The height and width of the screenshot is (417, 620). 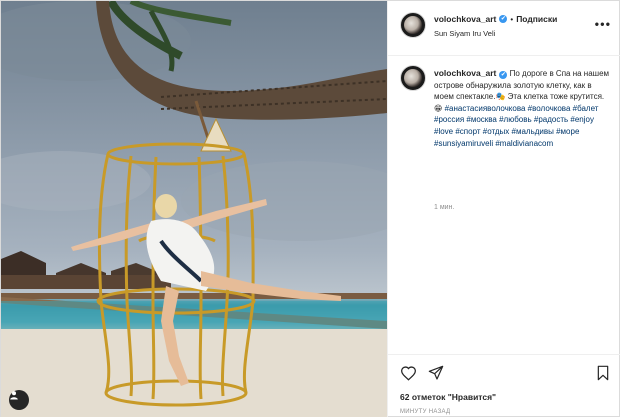 I want to click on caption-username: volochkova_art, so click(x=465, y=73).